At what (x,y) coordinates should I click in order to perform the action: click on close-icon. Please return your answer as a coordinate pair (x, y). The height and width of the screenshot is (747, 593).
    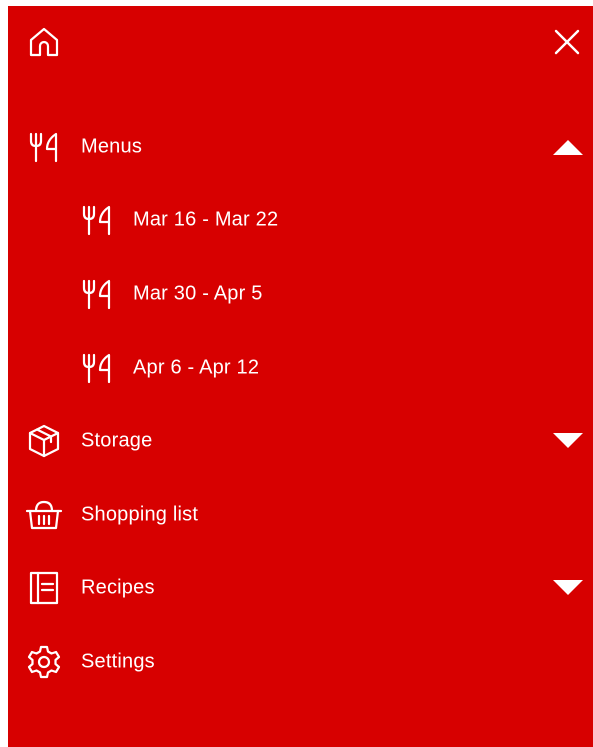
    Looking at the image, I should click on (567, 42).